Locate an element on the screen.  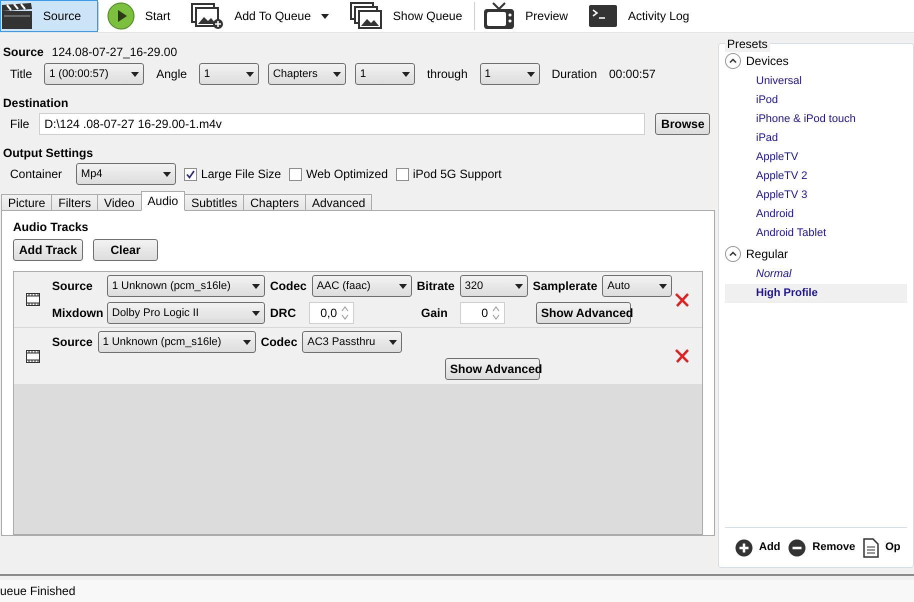
preset-item: AppleTV 2 is located at coordinates (816, 176).